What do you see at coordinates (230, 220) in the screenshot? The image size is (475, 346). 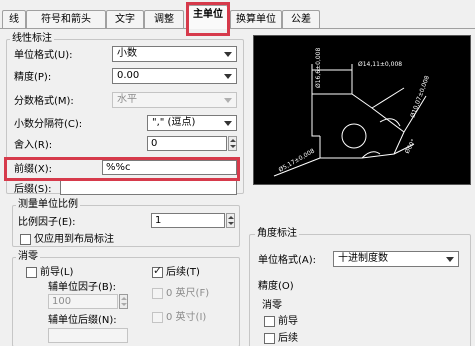 I see `scale-factor-spinner` at bounding box center [230, 220].